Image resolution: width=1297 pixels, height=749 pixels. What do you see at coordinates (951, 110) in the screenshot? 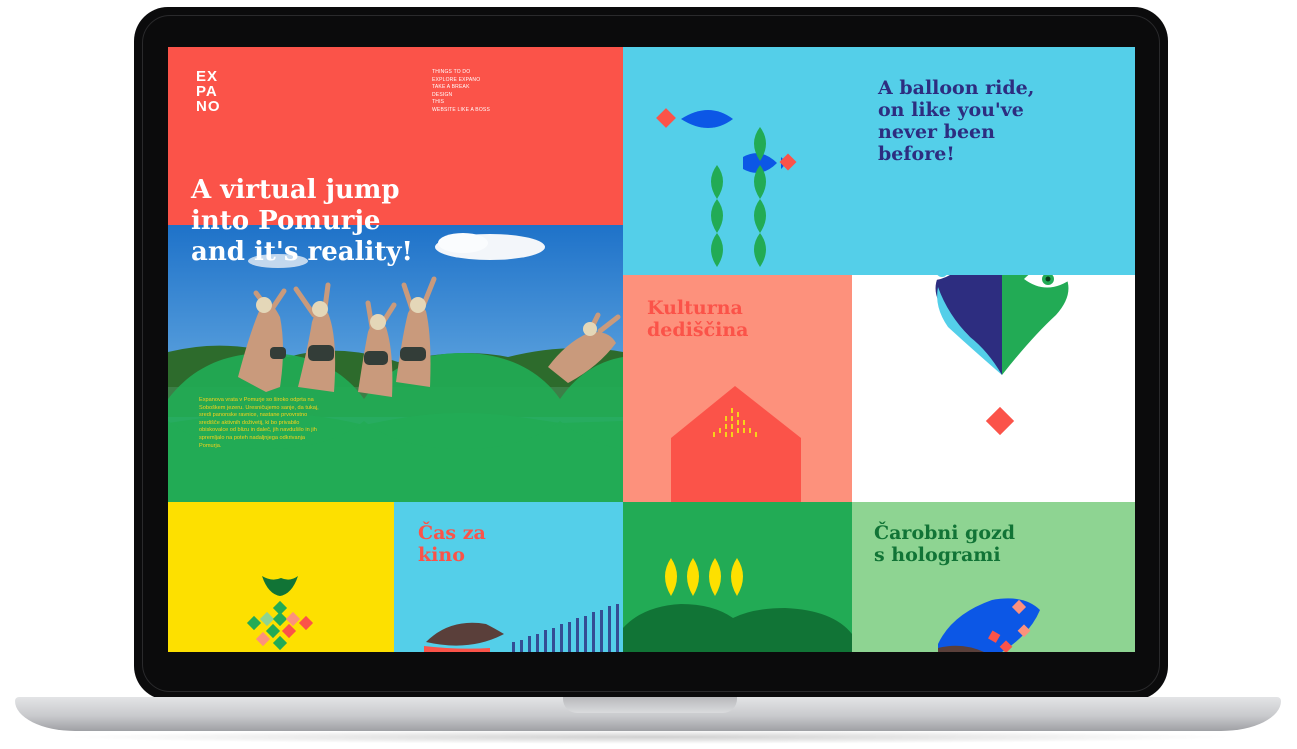
I see `heading-line: on like you've` at bounding box center [951, 110].